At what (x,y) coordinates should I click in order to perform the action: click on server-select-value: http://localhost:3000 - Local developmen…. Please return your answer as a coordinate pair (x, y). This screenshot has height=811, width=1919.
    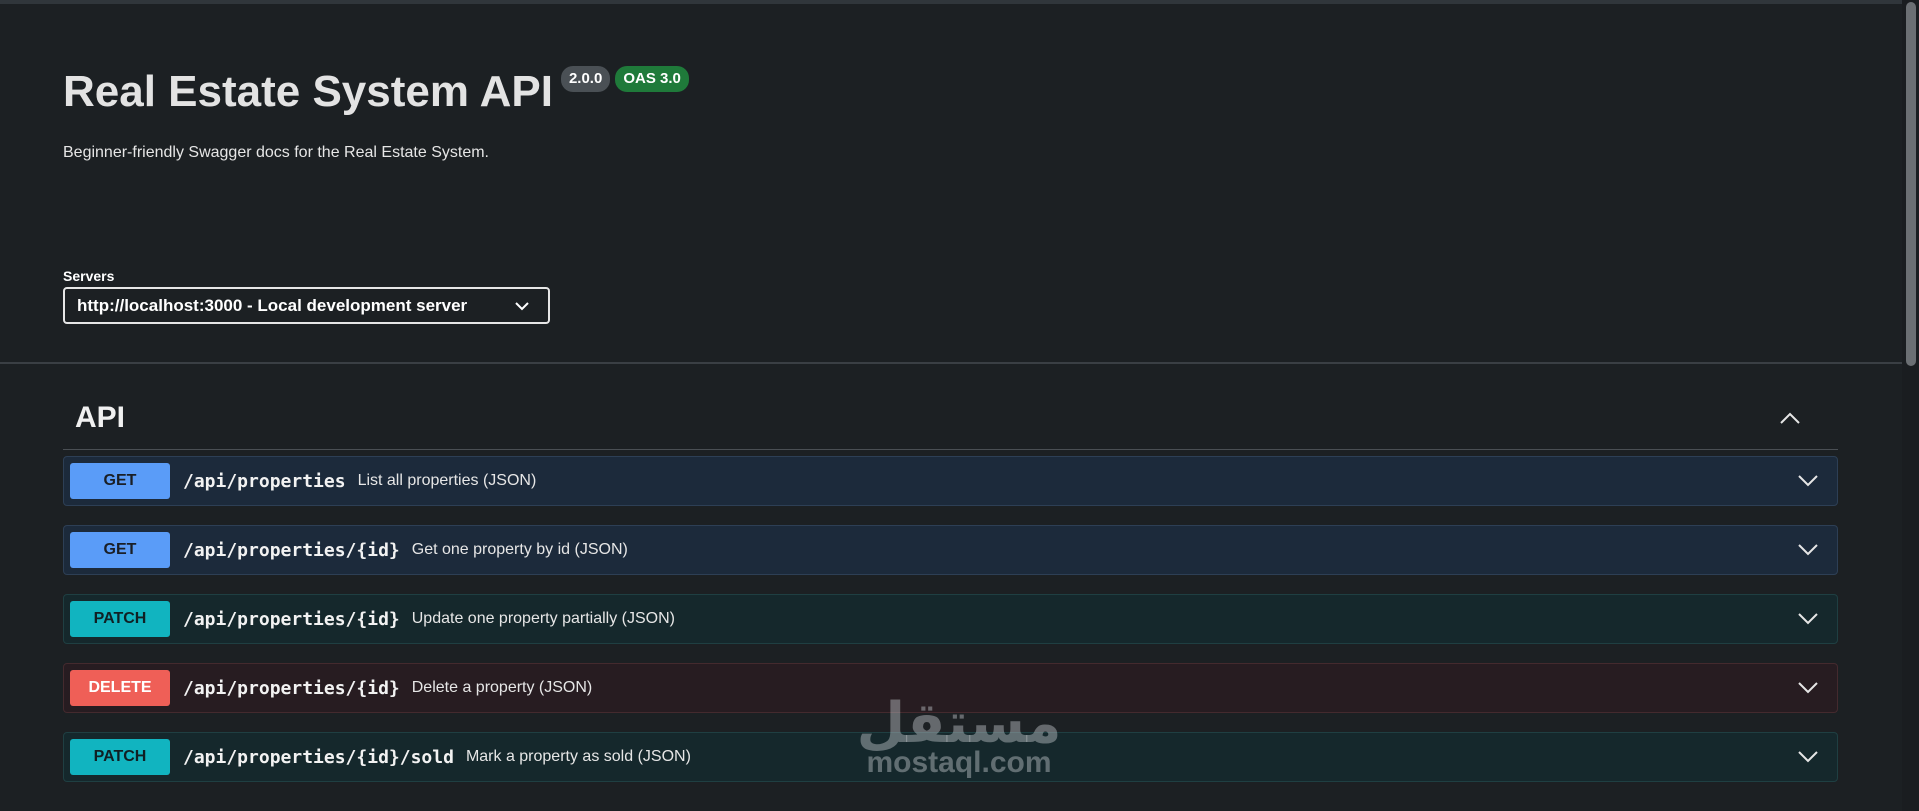
    Looking at the image, I should click on (272, 305).